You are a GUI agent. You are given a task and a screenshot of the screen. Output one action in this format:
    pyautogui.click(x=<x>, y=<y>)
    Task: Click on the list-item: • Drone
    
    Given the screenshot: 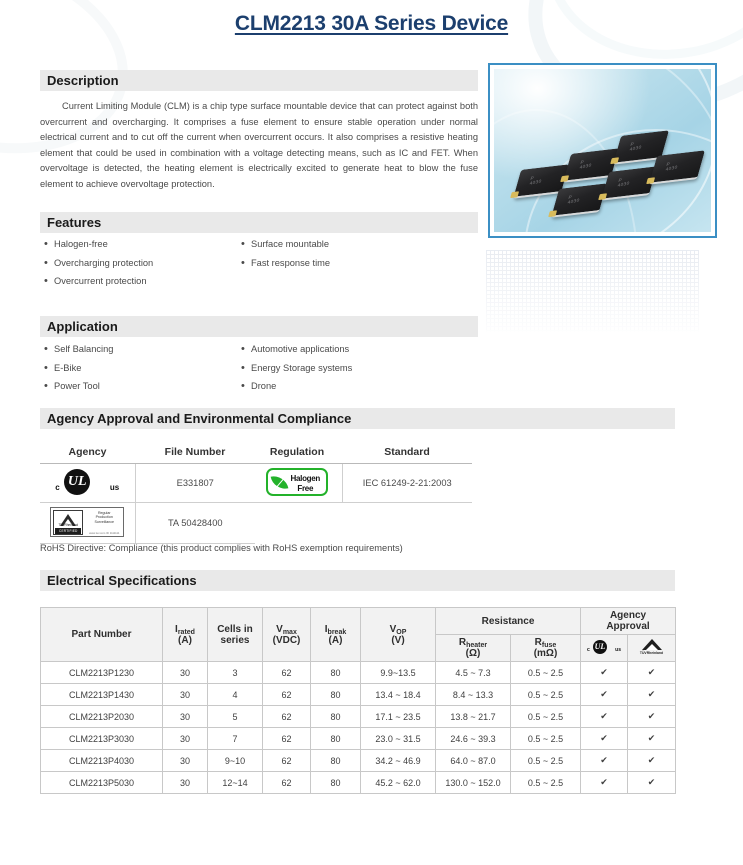 What is the action you would take?
    pyautogui.click(x=296, y=386)
    